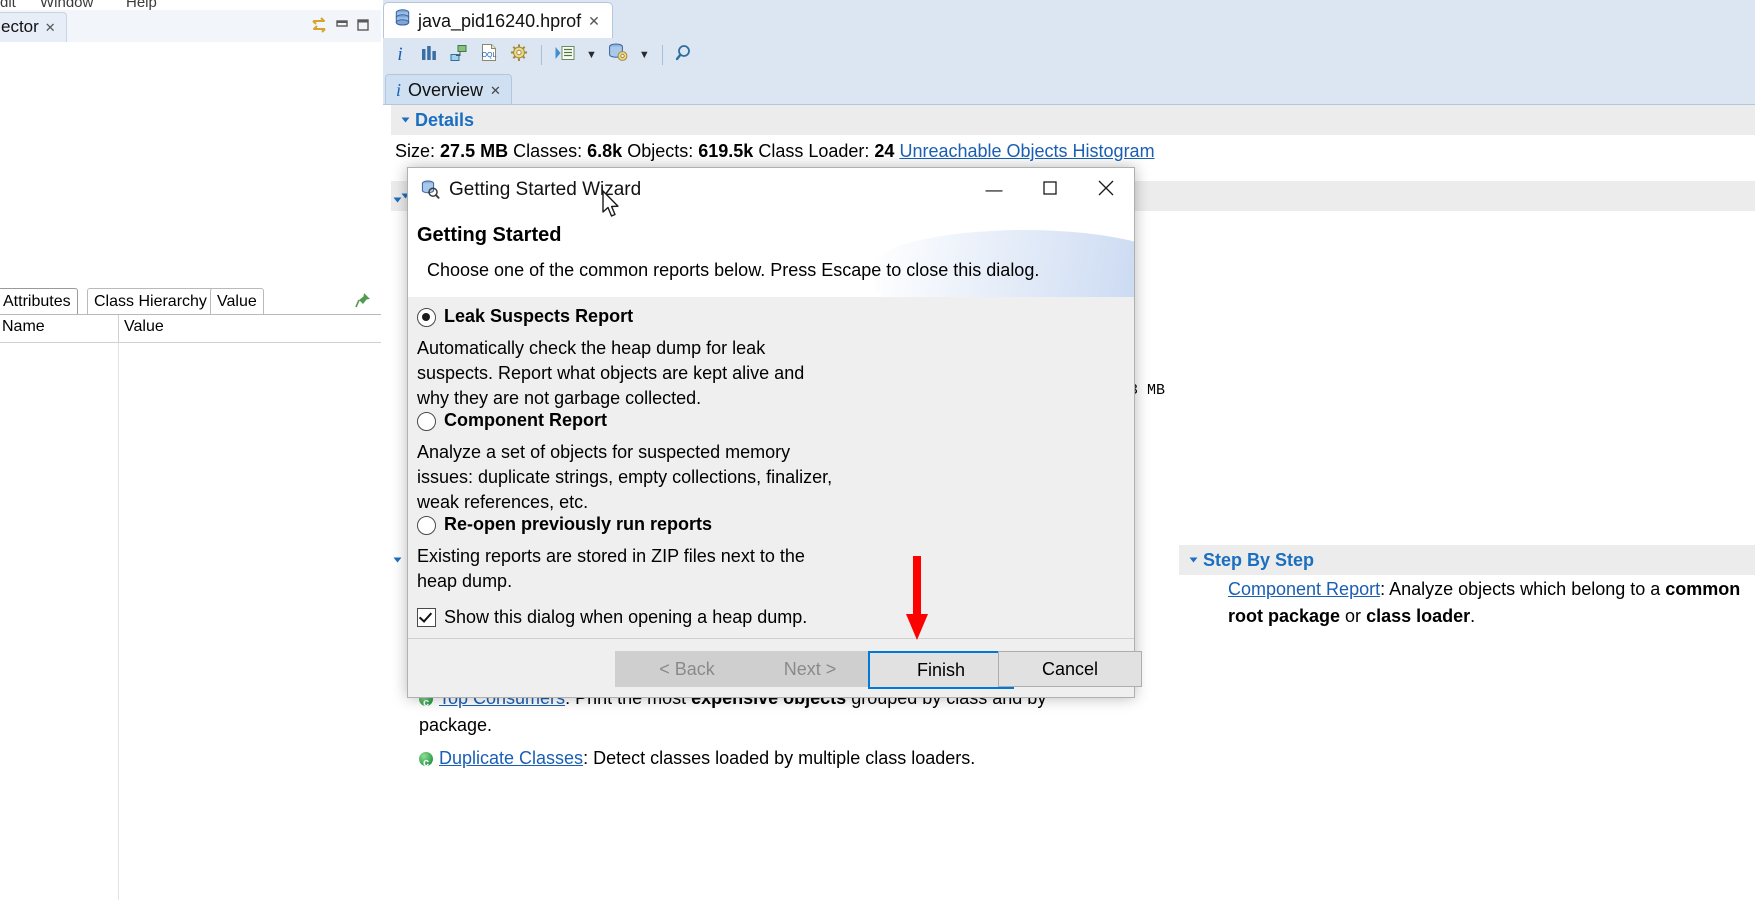  I want to click on inspector-content-empty, so click(190, 162).